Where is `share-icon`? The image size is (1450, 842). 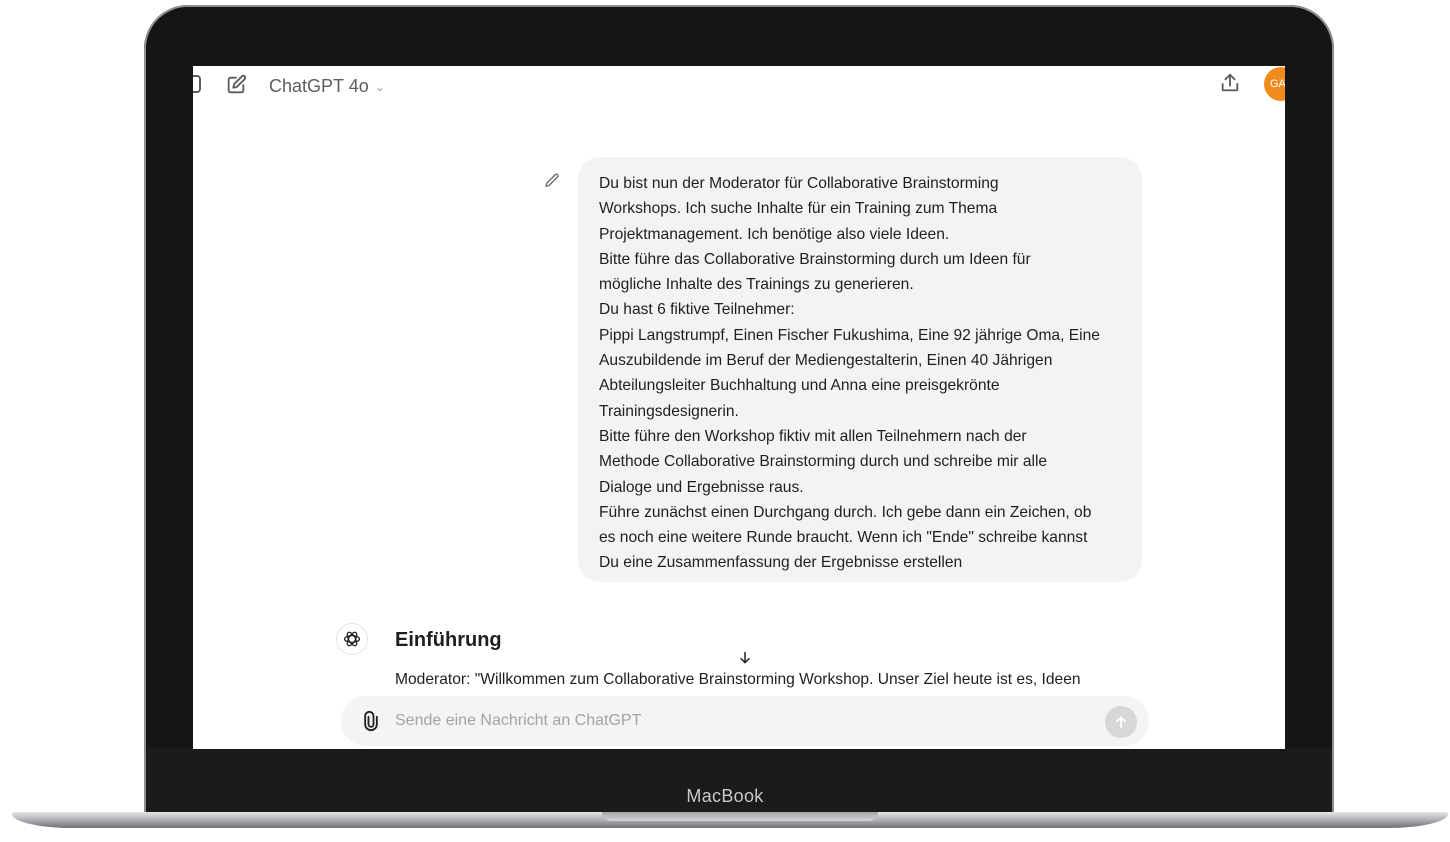
share-icon is located at coordinates (1230, 83).